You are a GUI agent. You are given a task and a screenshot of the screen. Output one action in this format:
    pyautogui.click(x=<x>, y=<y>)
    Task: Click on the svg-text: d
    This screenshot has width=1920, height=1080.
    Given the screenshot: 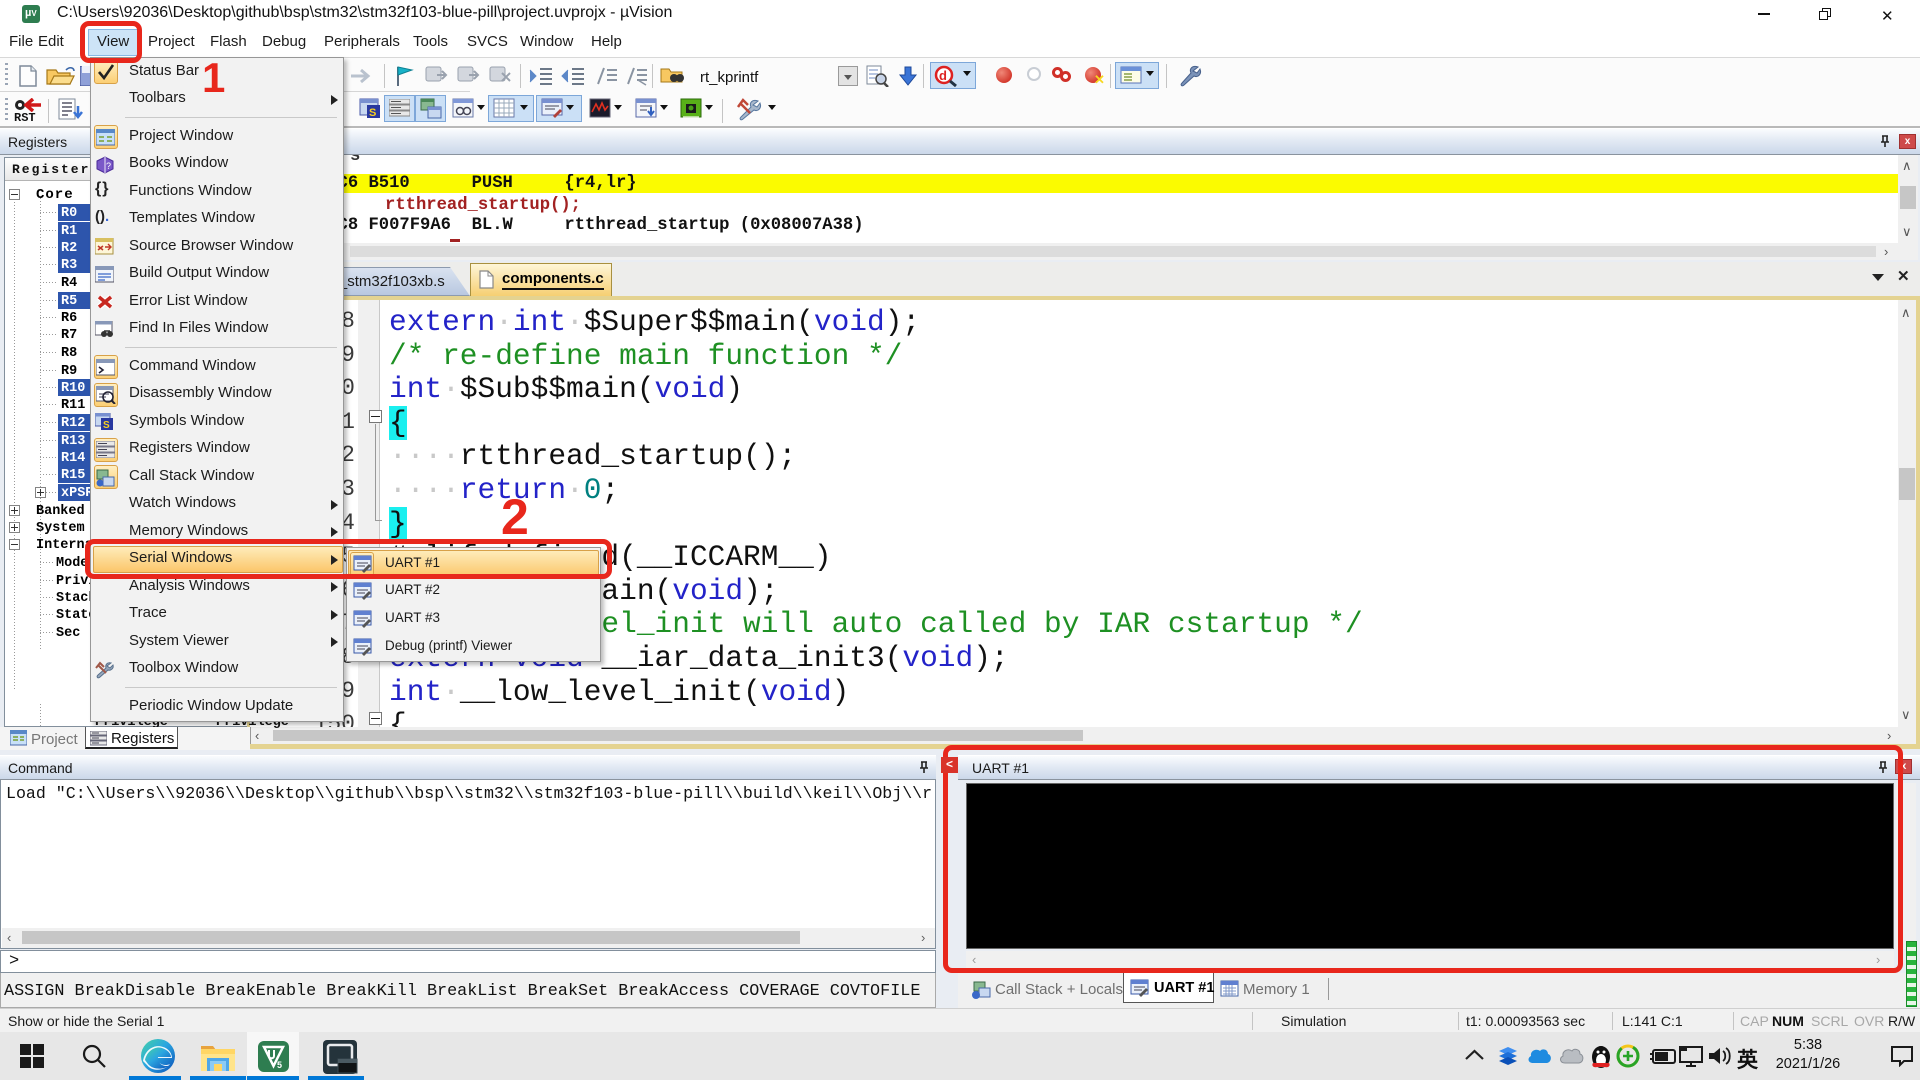 What is the action you would take?
    pyautogui.click(x=943, y=75)
    